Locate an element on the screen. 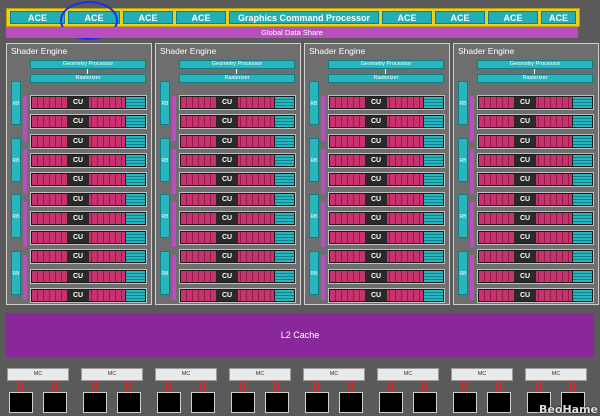 This screenshot has height=416, width=600. l2-cache: L2 Cache is located at coordinates (300, 335).